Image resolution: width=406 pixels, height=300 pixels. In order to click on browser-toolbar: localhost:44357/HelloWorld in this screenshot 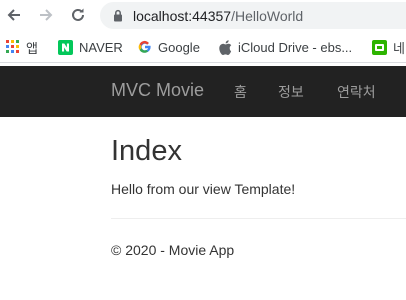, I will do `click(203, 15)`.